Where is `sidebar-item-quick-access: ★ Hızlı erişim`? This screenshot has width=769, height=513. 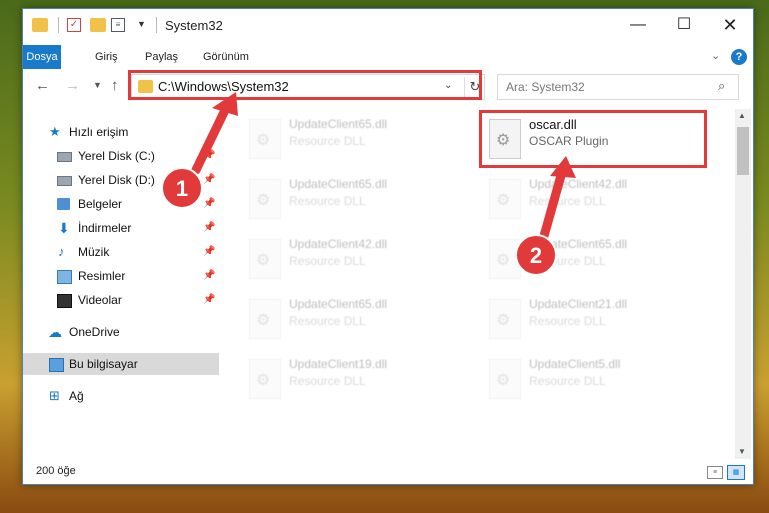 sidebar-item-quick-access: ★ Hızlı erişim is located at coordinates (121, 132).